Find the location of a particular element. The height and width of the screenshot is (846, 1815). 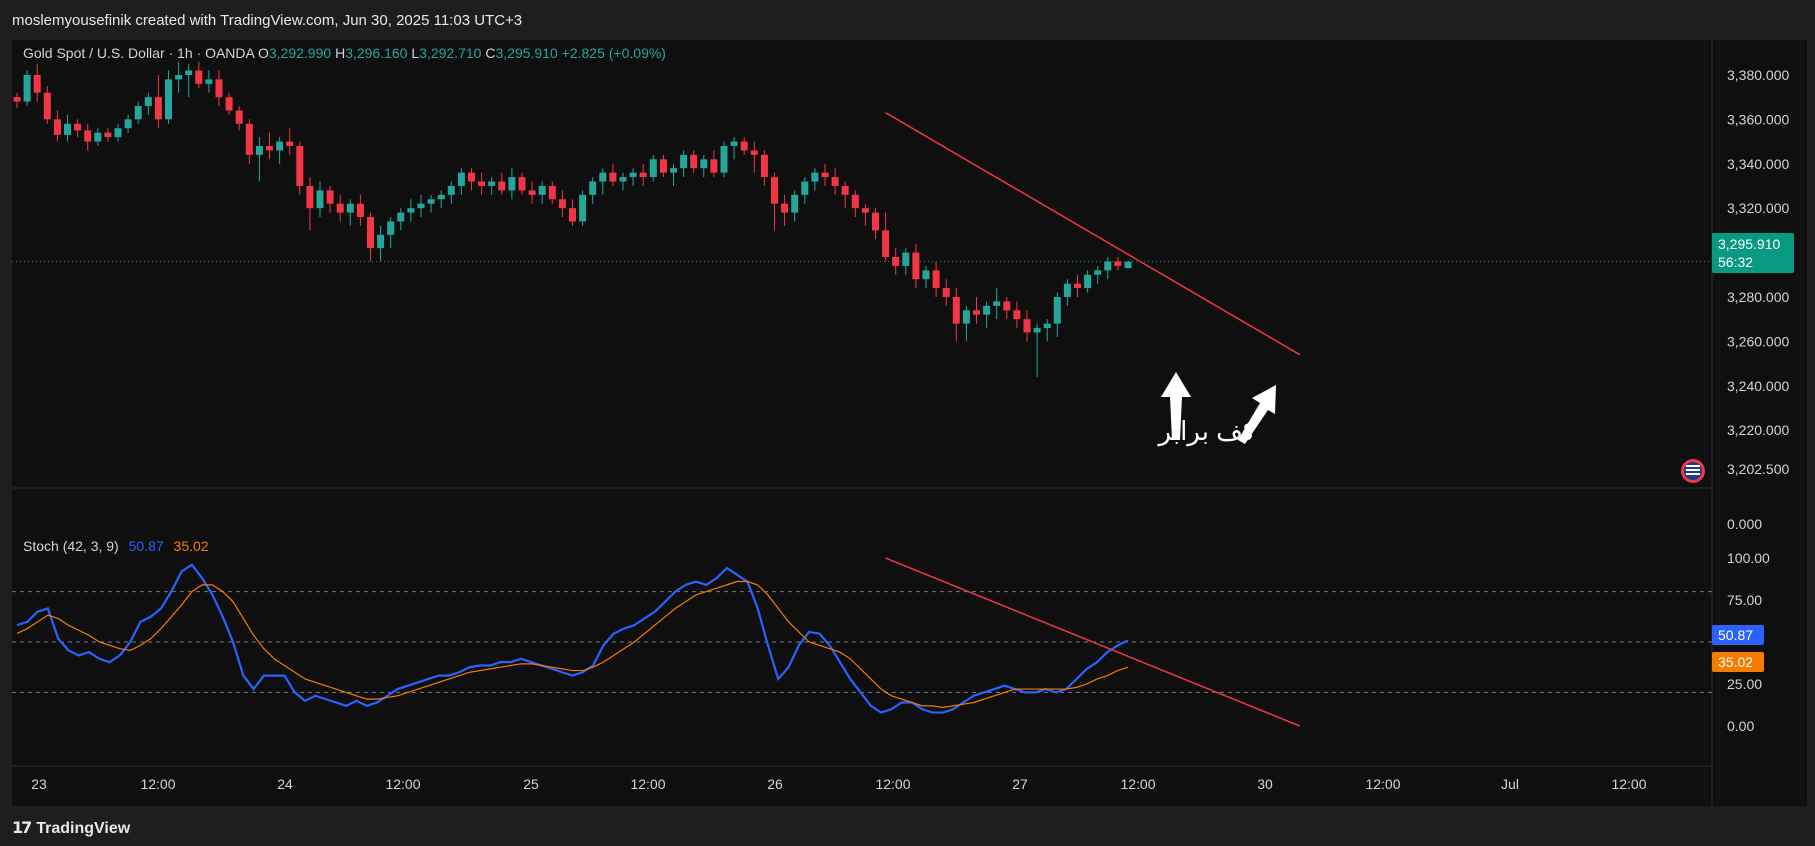

time-tick-label: Jul is located at coordinates (1510, 784).